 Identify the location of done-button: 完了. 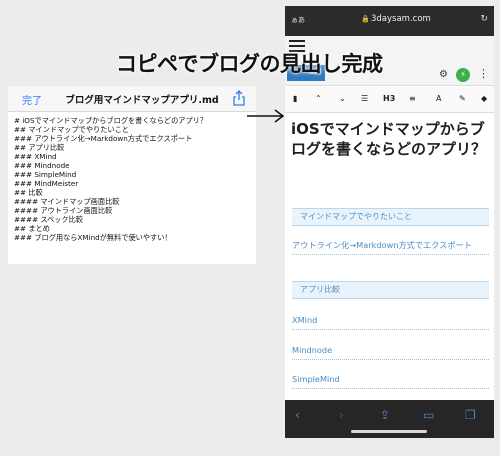
(32, 99).